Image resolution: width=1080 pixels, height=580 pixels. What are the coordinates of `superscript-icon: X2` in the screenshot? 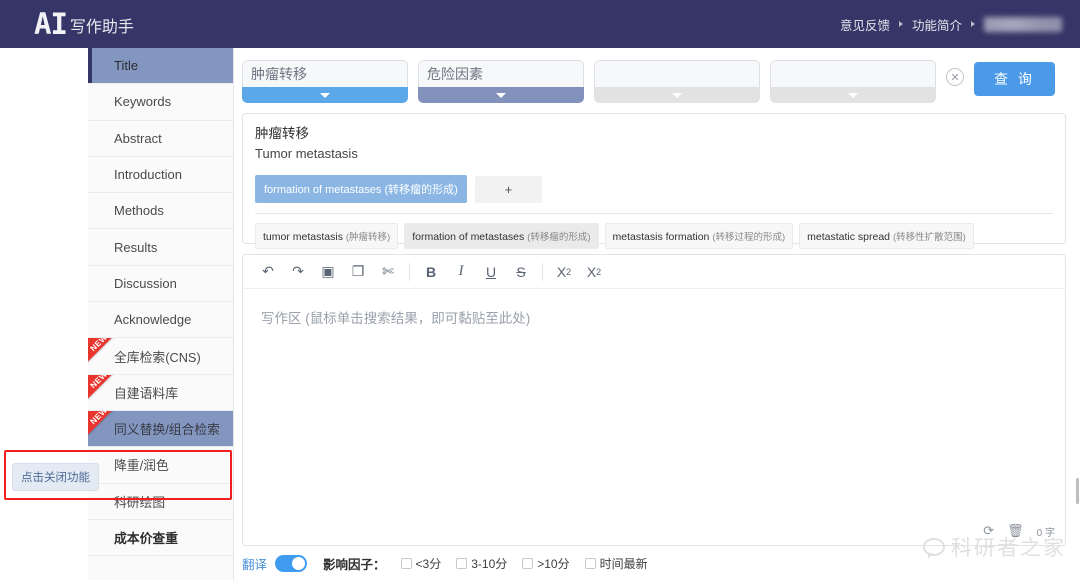 It's located at (594, 272).